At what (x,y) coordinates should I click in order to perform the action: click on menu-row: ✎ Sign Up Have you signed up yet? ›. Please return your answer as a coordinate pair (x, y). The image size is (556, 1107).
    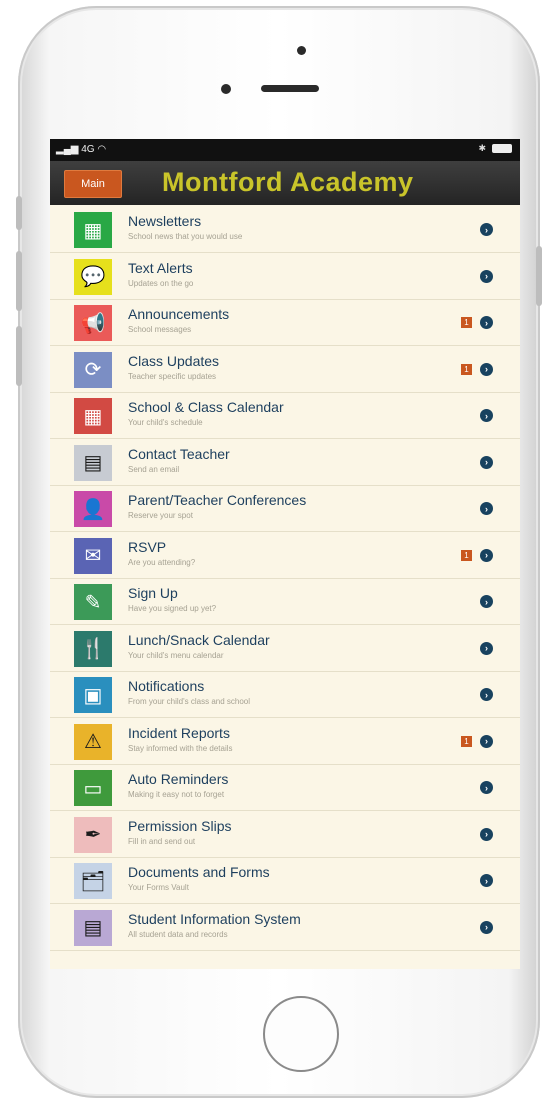
    Looking at the image, I should click on (285, 602).